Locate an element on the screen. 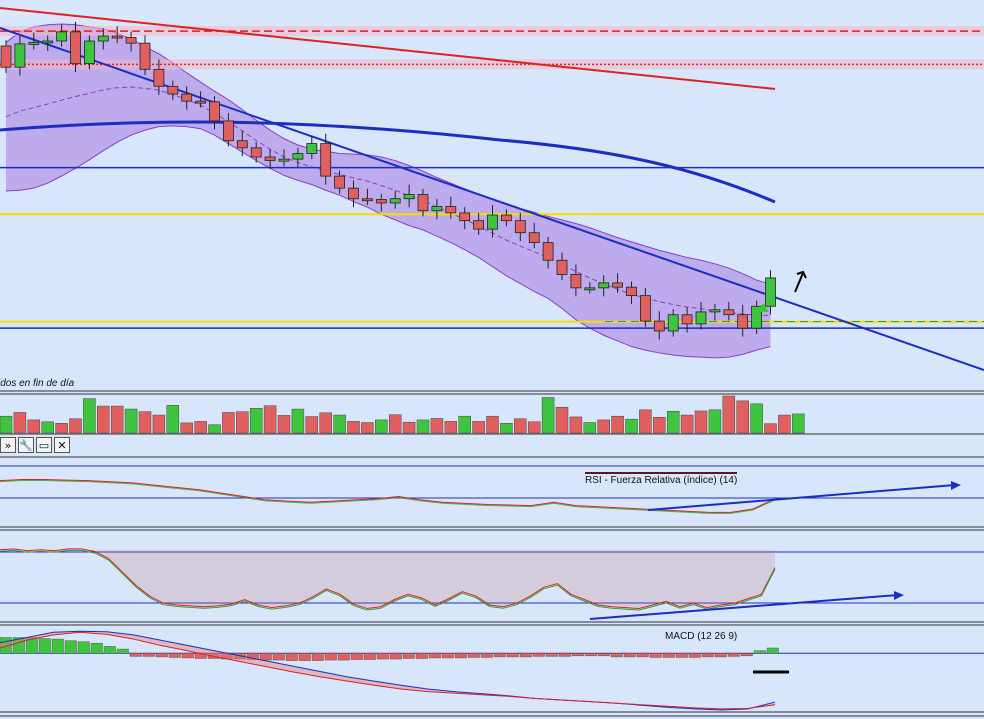 The height and width of the screenshot is (719, 984). price-panel-caption: idos en fin de día is located at coordinates (37, 383).